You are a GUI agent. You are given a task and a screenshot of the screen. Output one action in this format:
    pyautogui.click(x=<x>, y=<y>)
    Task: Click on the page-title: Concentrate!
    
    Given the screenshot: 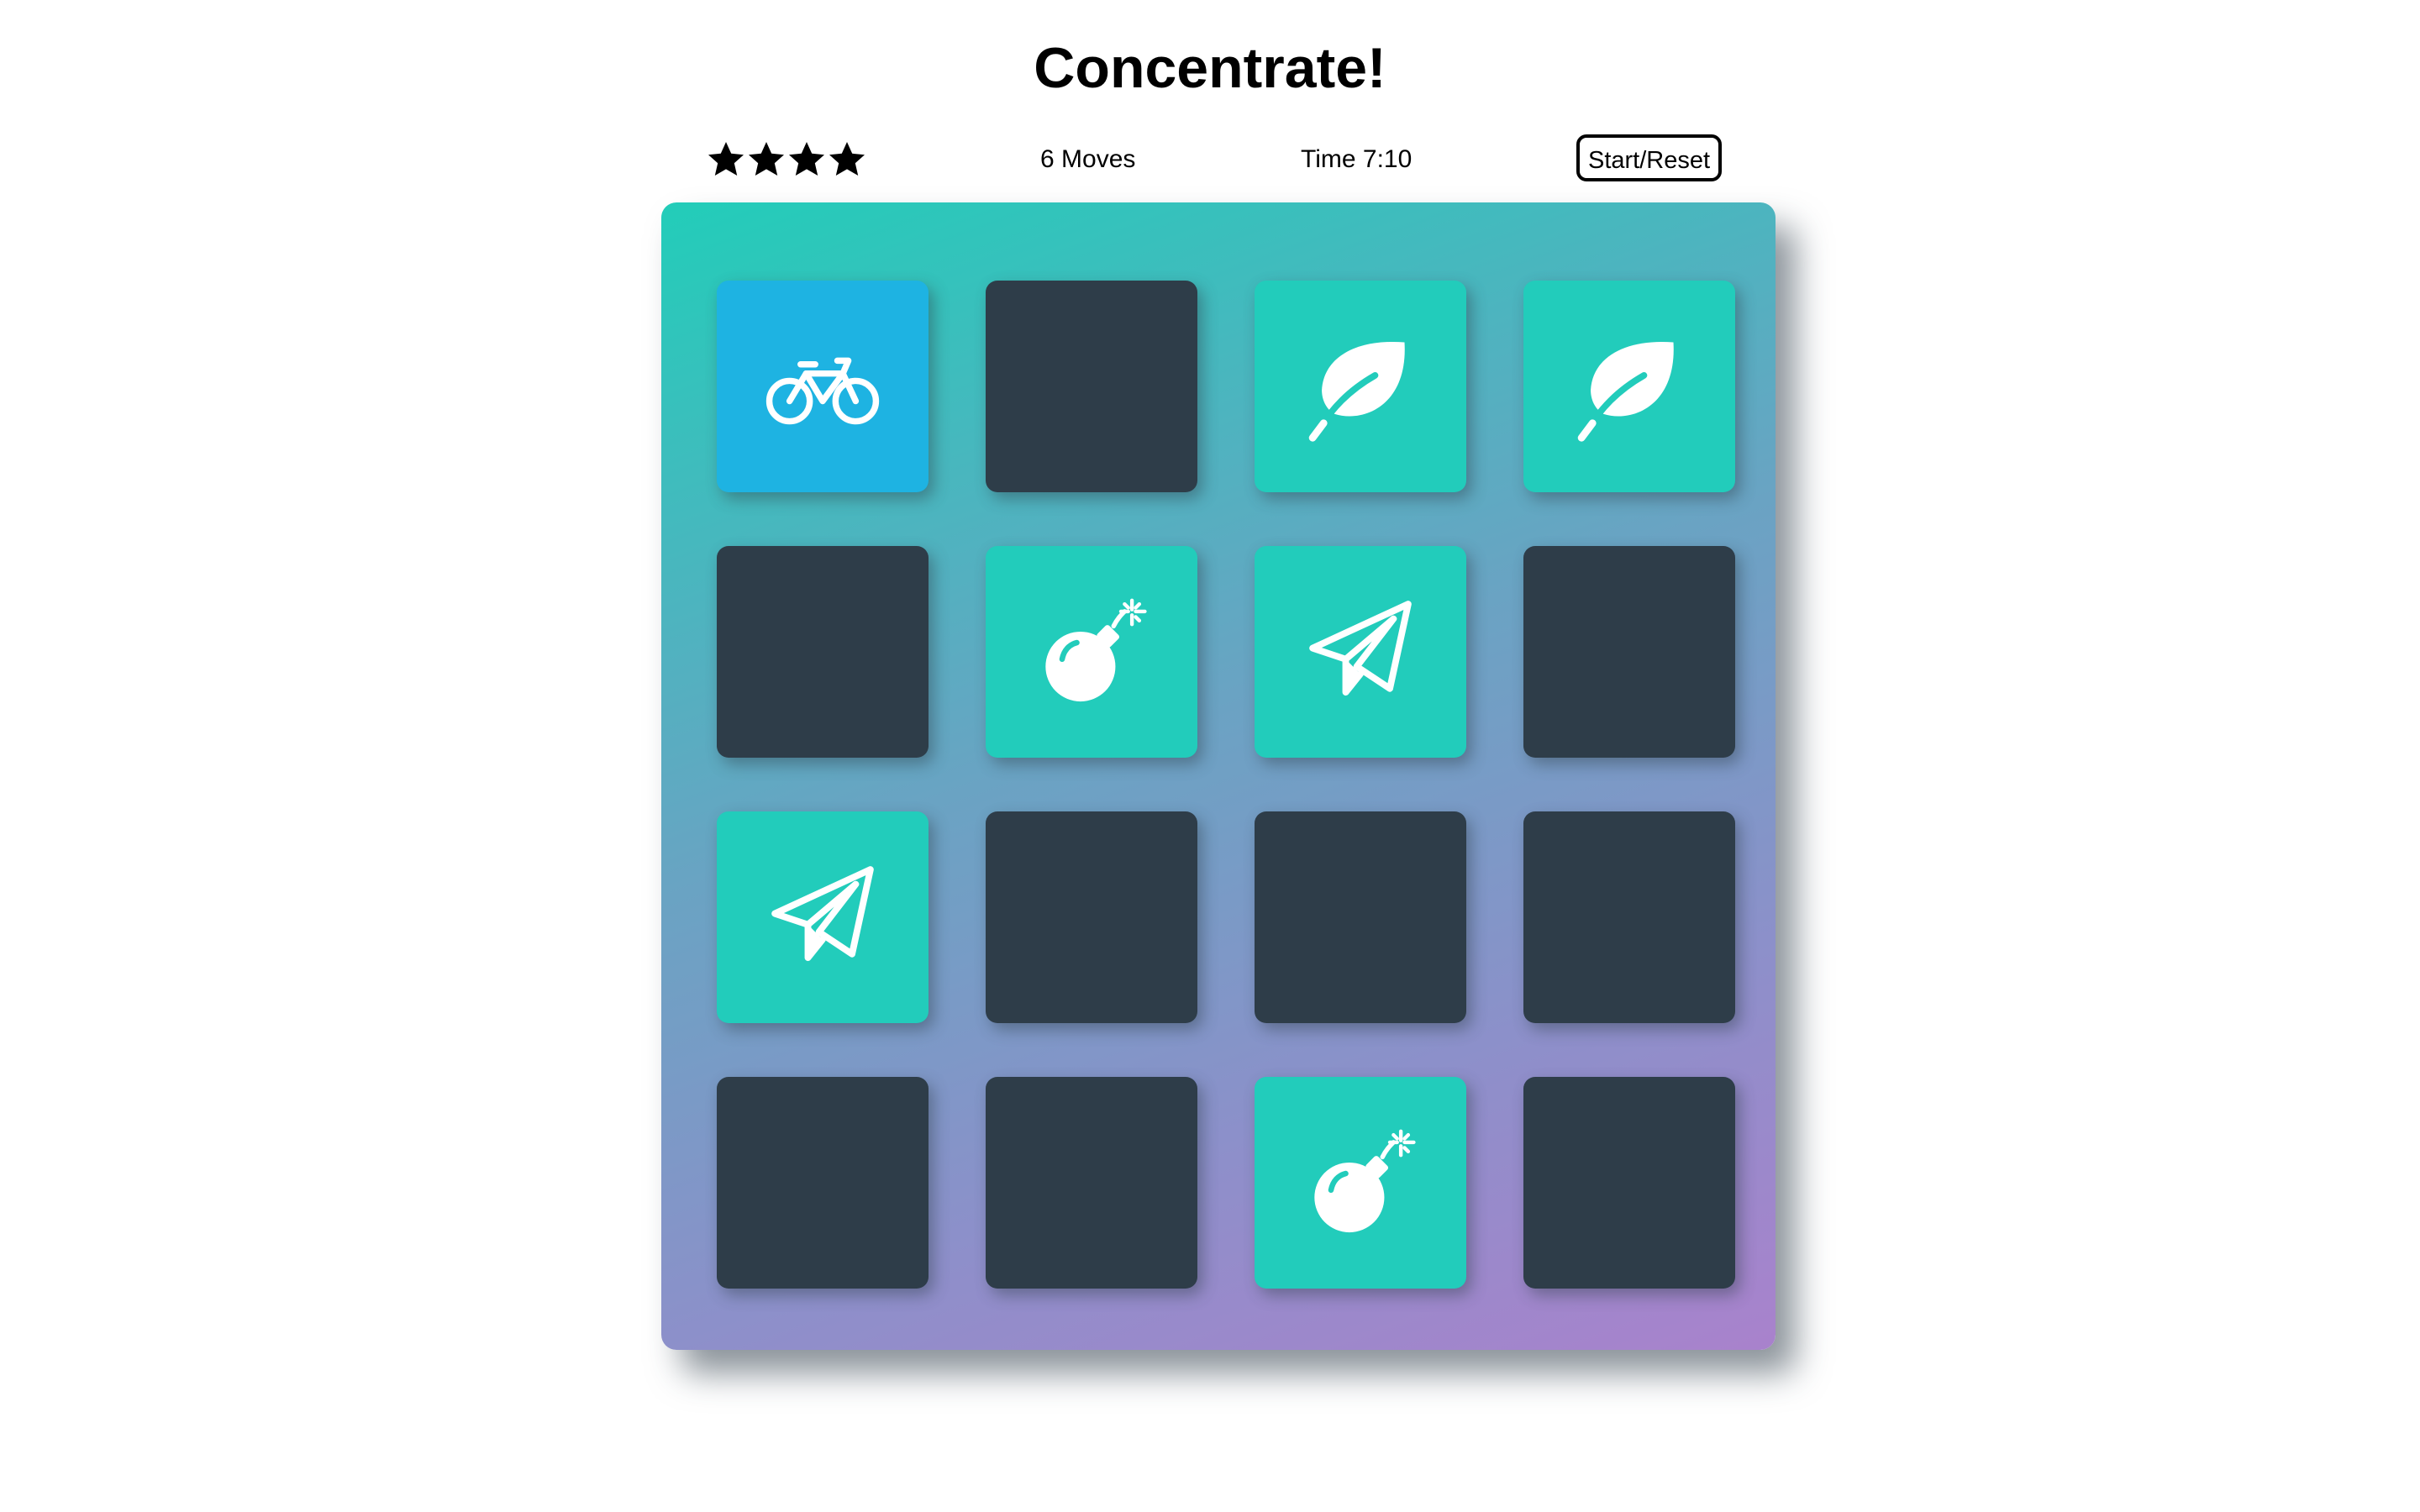 What is the action you would take?
    pyautogui.click(x=1210, y=68)
    